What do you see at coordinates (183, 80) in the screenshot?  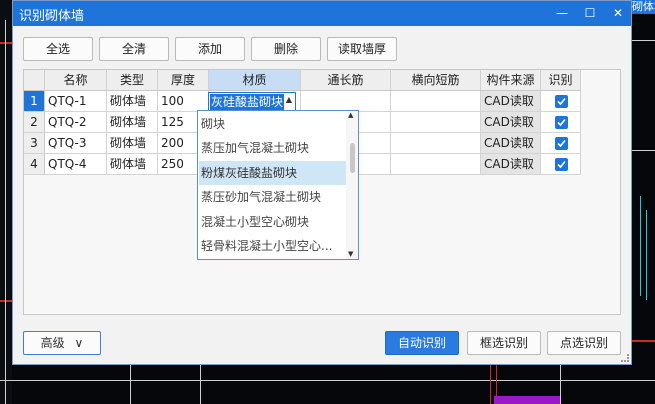 I see `column-header-thickness: 厚度` at bounding box center [183, 80].